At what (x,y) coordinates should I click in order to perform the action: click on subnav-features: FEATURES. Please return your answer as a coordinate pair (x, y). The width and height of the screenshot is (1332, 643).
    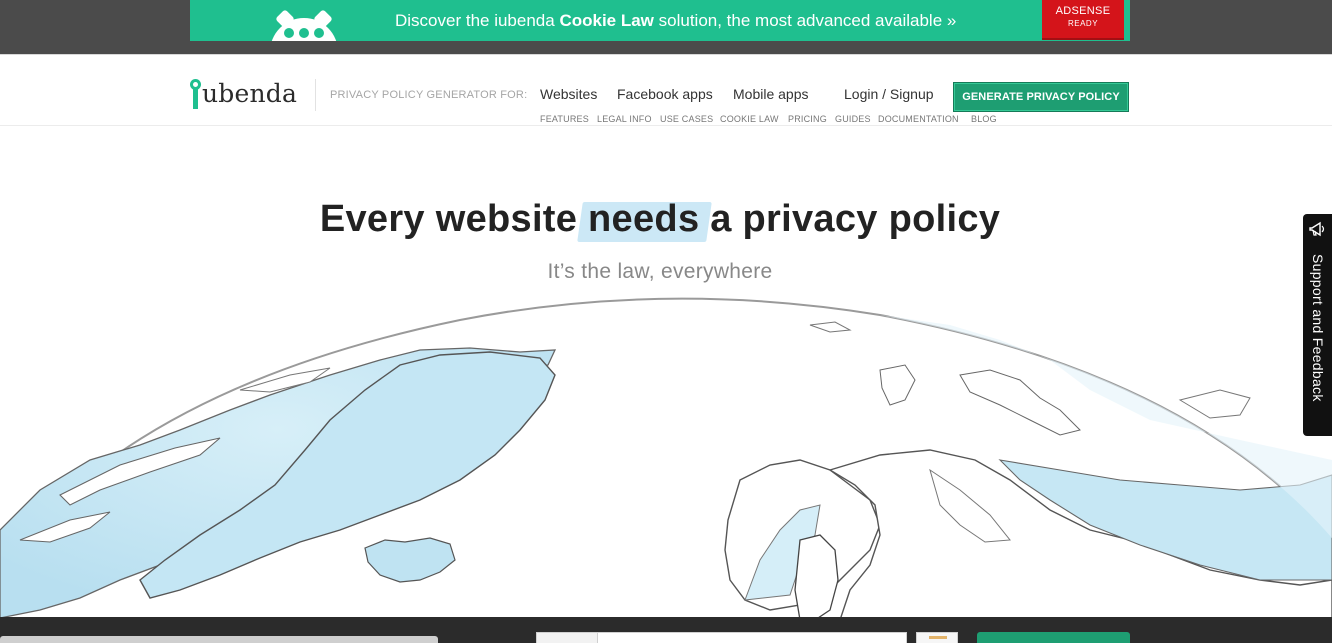
    Looking at the image, I should click on (564, 119).